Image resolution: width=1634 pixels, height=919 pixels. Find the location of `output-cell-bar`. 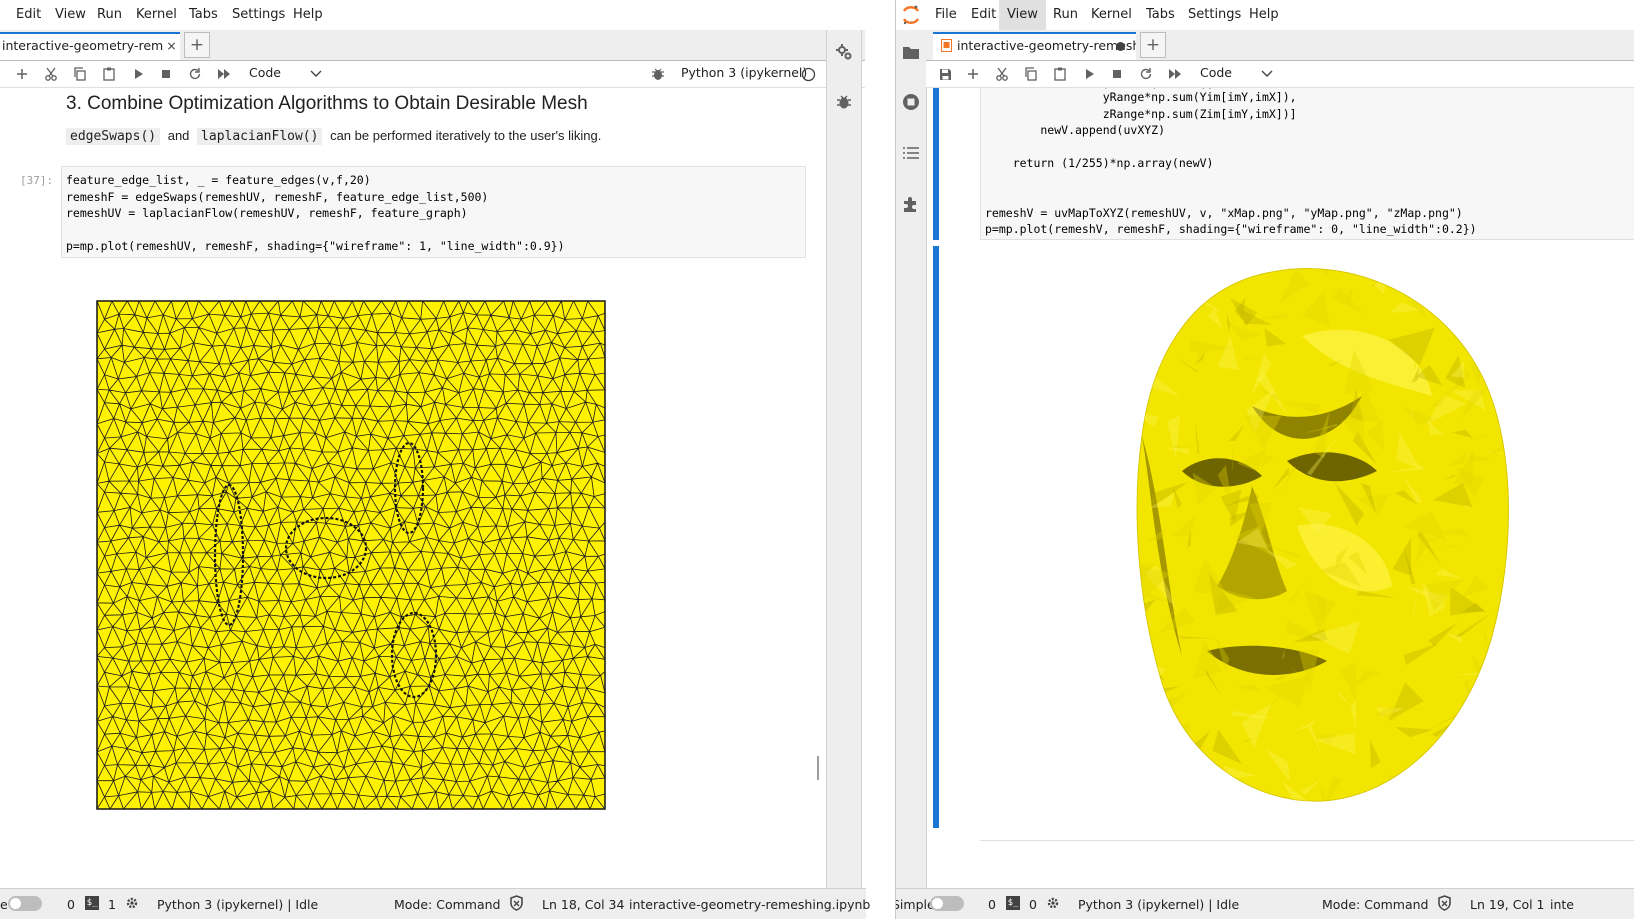

output-cell-bar is located at coordinates (936, 537).